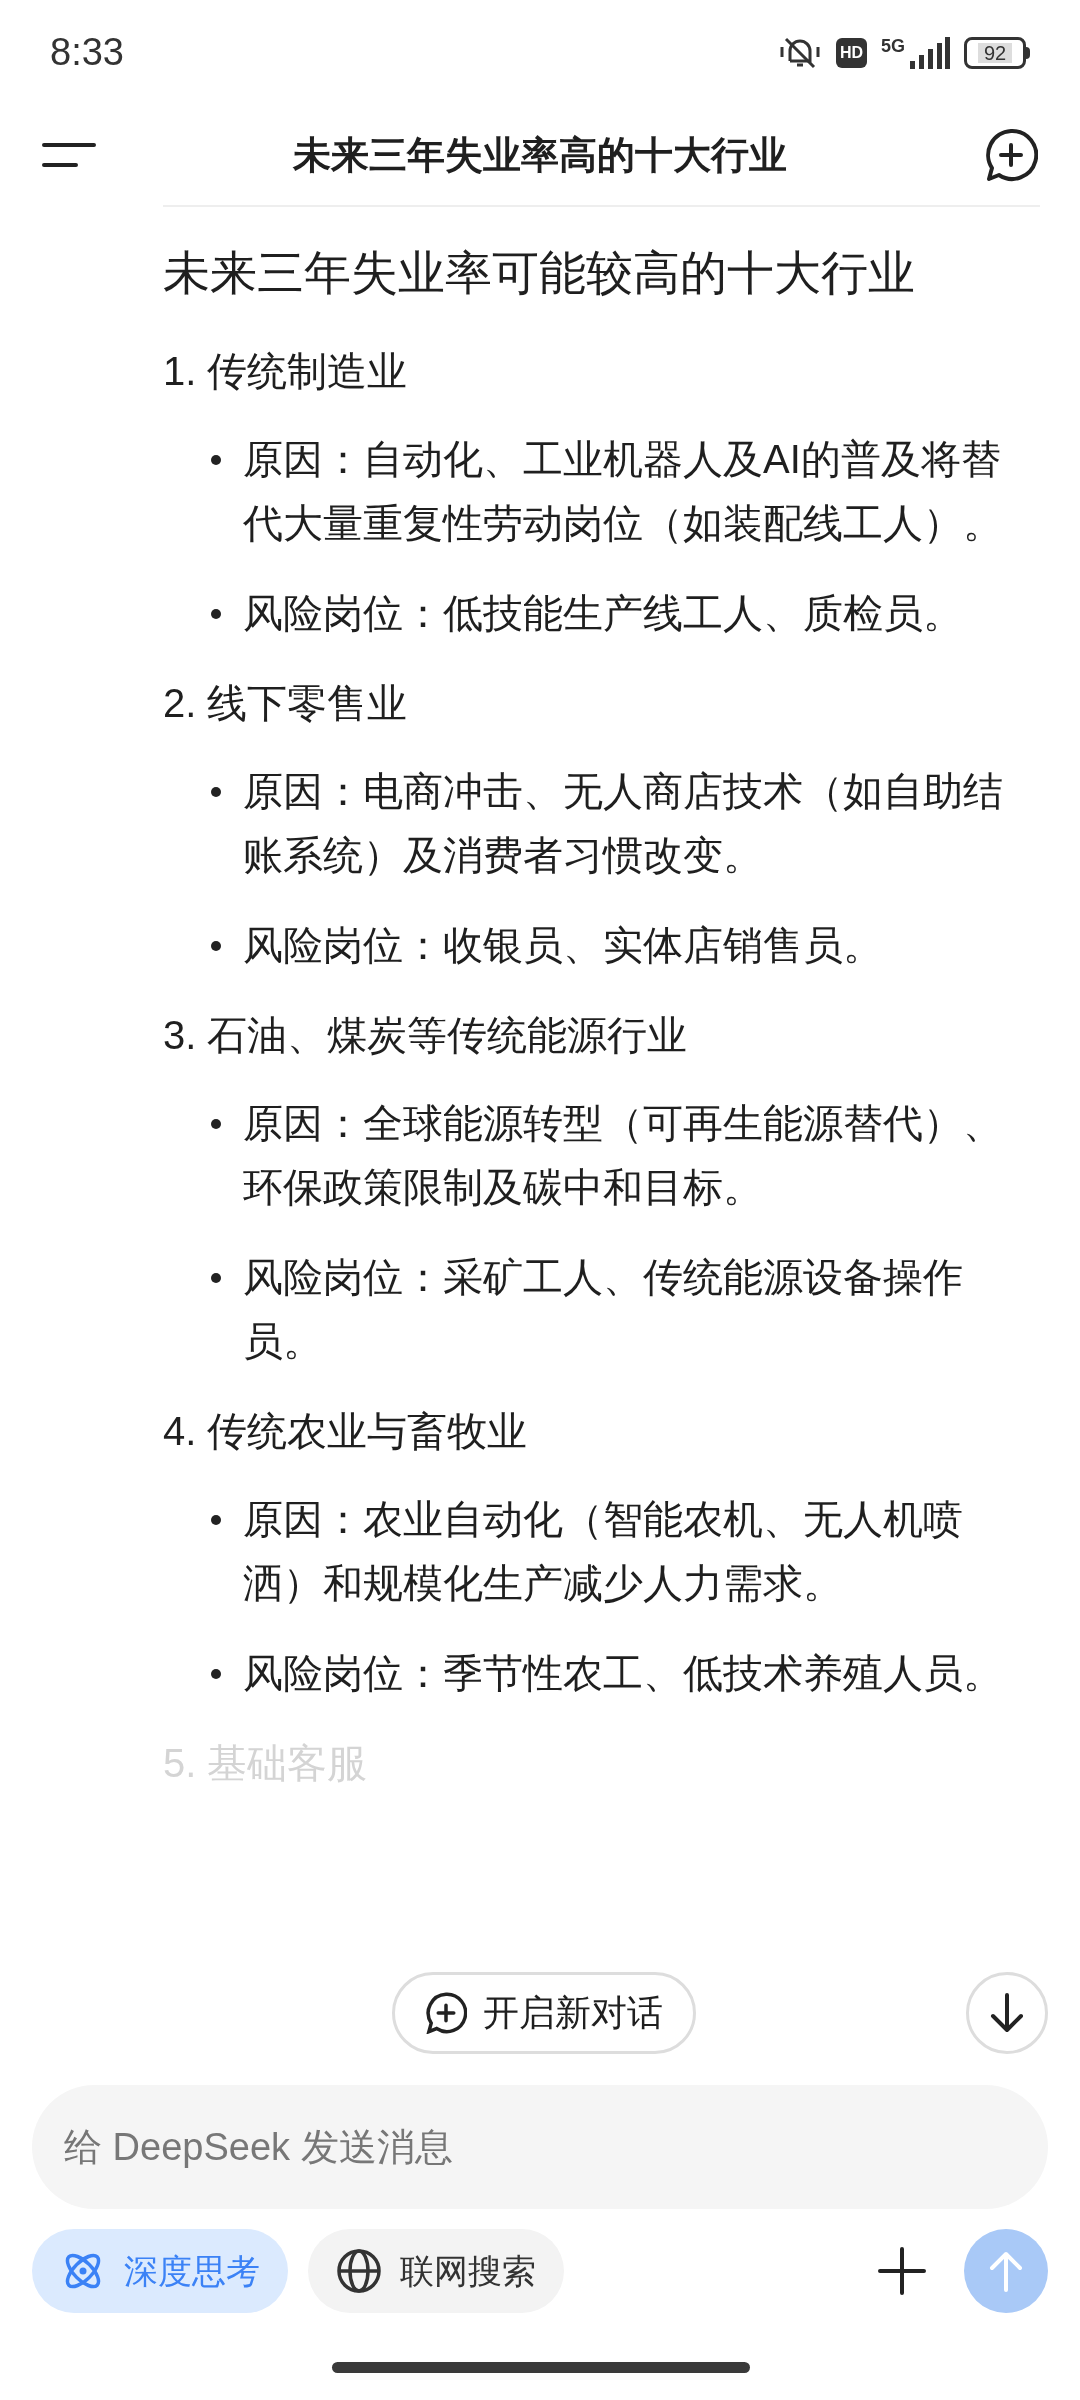 The width and height of the screenshot is (1080, 2400). I want to click on bullet-text: 风险岗位：采矿工人、传统能源设备操作员。, so click(603, 1309).